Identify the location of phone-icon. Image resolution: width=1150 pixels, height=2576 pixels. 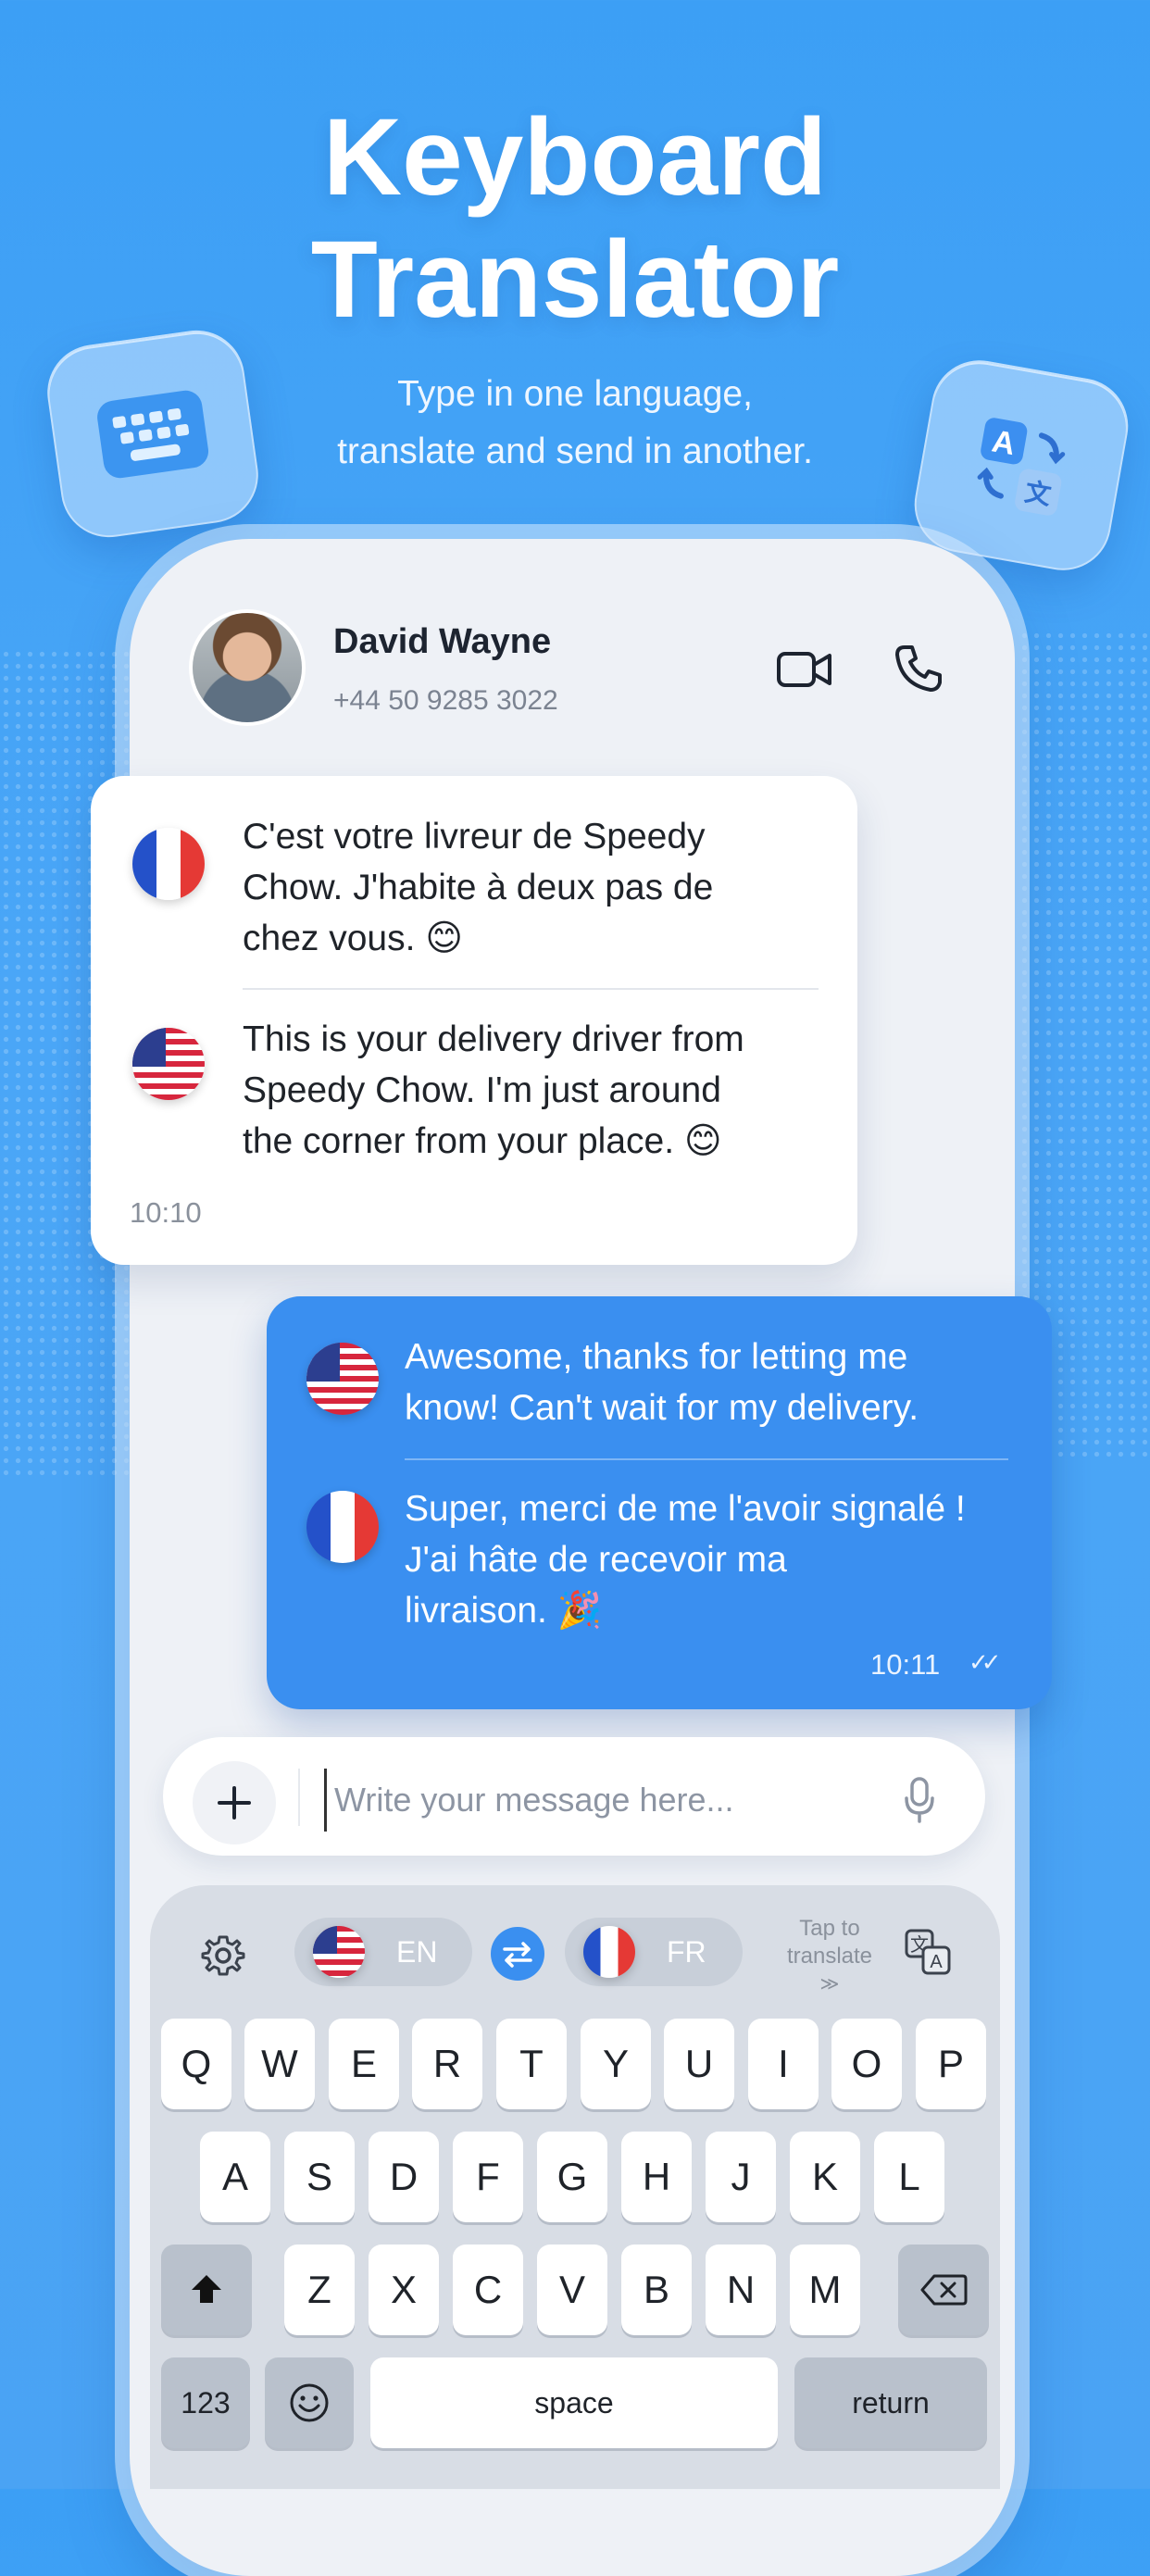
(918, 669).